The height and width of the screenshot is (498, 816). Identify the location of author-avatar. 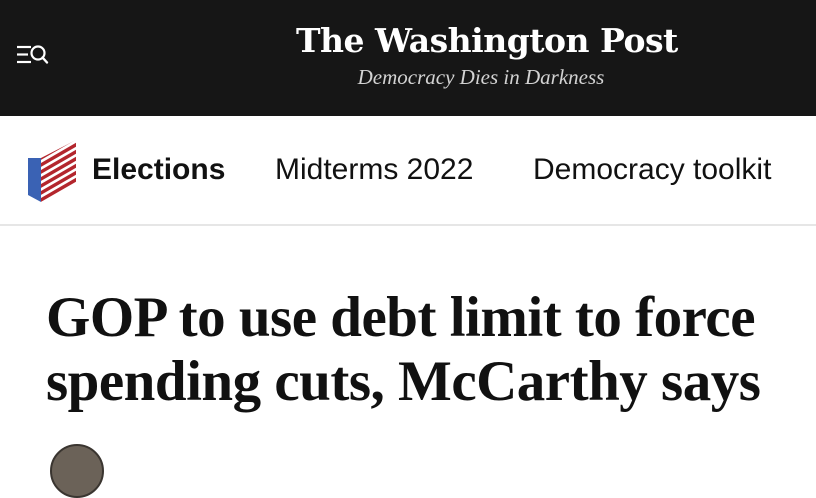
(77, 471).